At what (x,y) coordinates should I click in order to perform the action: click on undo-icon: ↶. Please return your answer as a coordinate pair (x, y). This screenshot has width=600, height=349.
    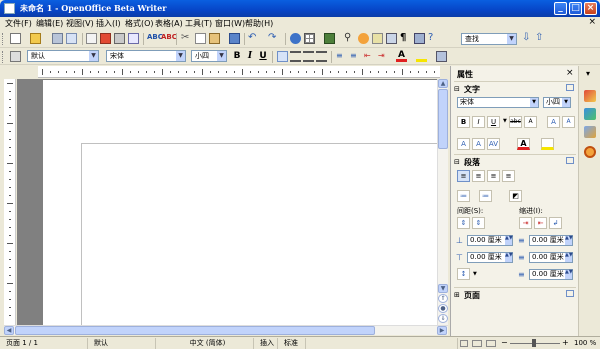
    Looking at the image, I should click on (253, 38).